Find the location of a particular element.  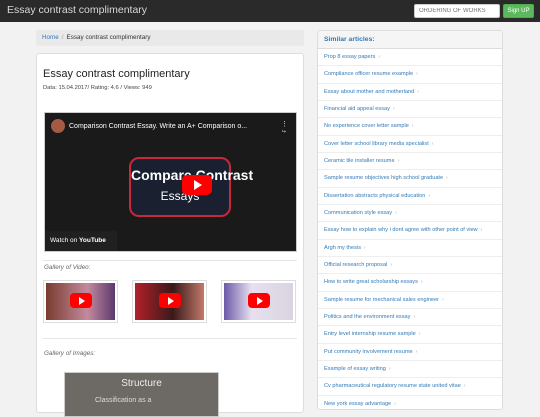

sidebar-item: Example of essay writing › is located at coordinates (410, 370).